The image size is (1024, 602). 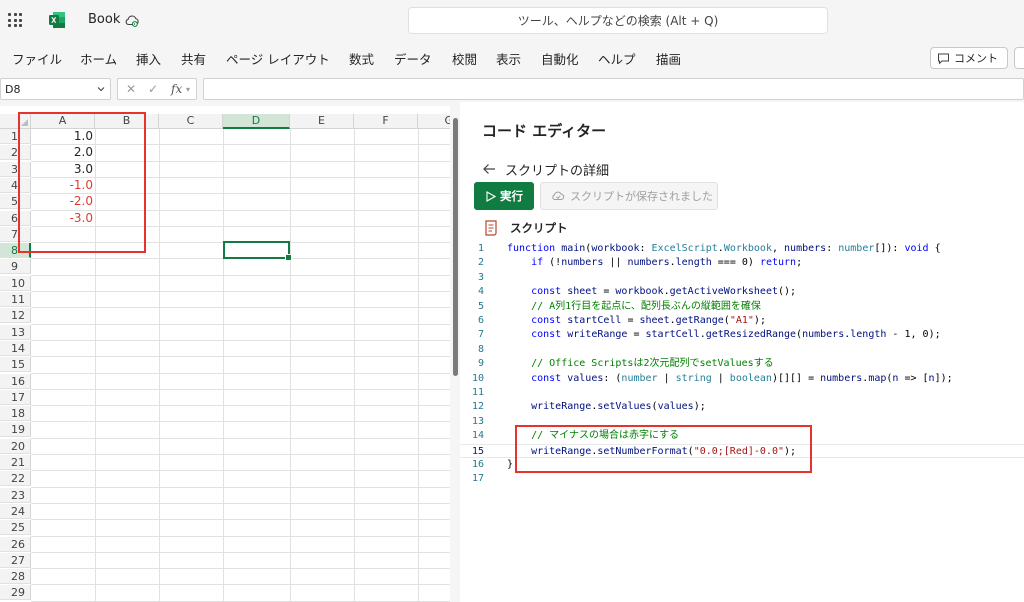 I want to click on formula-input, so click(x=613, y=89).